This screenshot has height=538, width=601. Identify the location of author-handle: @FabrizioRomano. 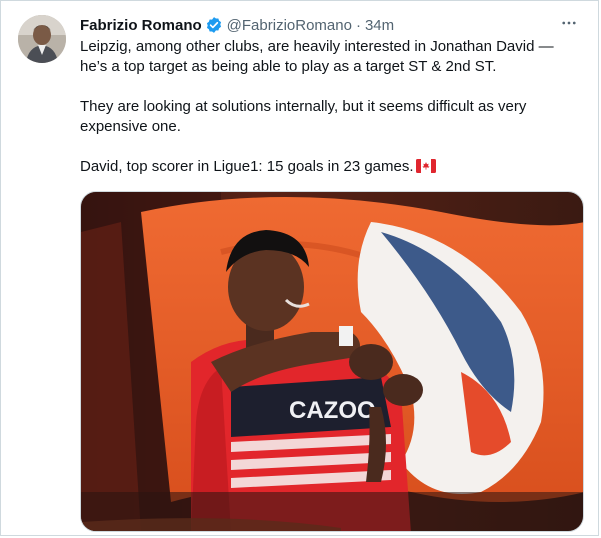
(289, 25).